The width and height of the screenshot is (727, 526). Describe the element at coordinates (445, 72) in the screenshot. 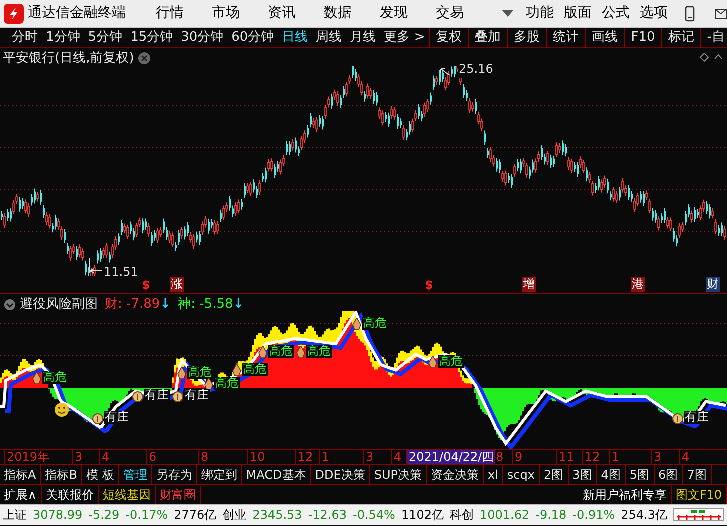

I see `high-price-pointer-icon` at that location.